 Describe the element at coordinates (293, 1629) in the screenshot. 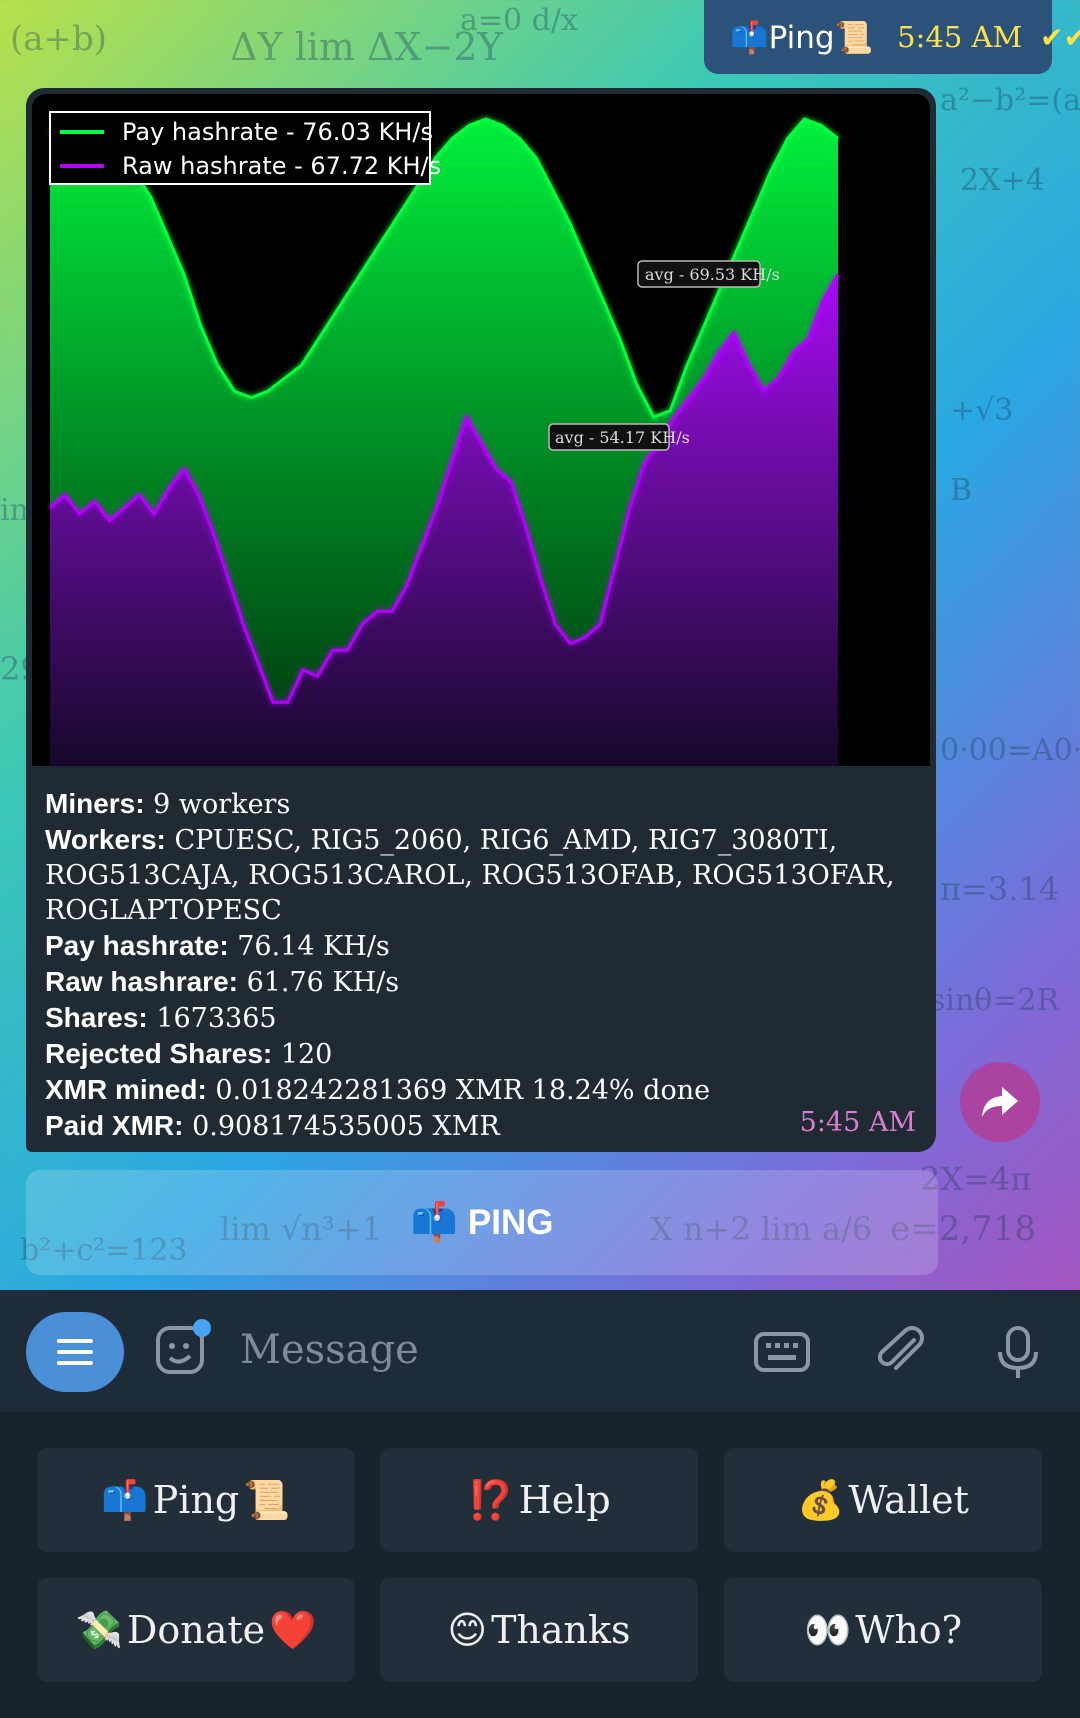

I see `heart-icon: ❤️` at that location.